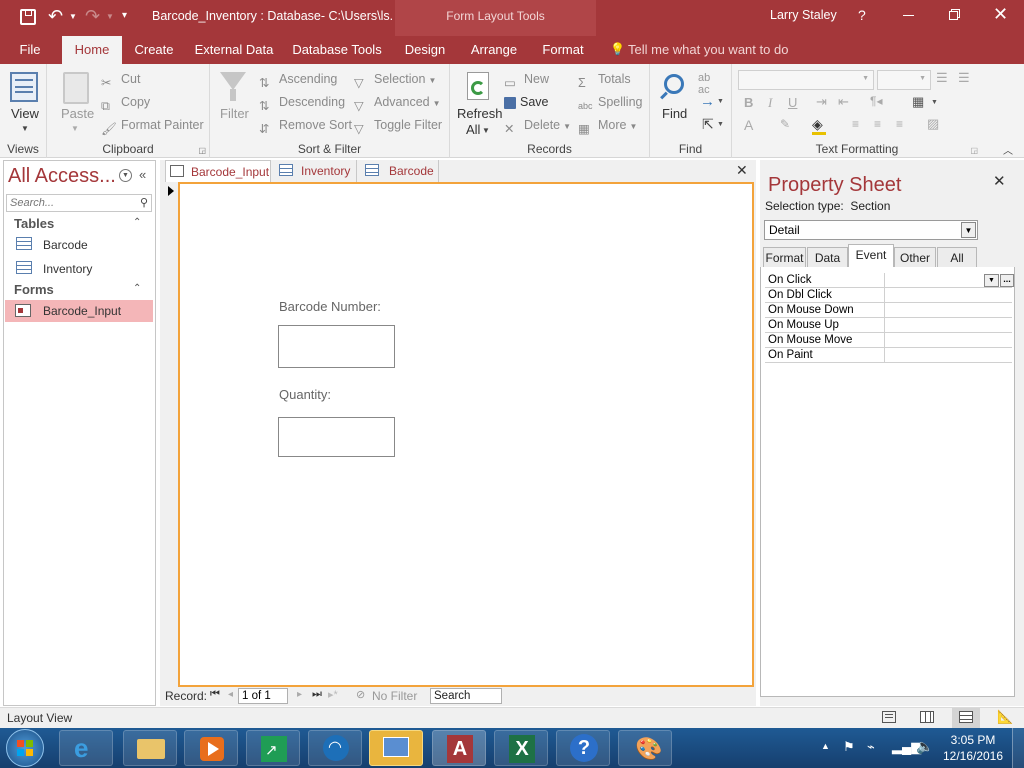 The height and width of the screenshot is (768, 1024). Describe the element at coordinates (871, 256) in the screenshot. I see `prop-tab-event: Event` at that location.